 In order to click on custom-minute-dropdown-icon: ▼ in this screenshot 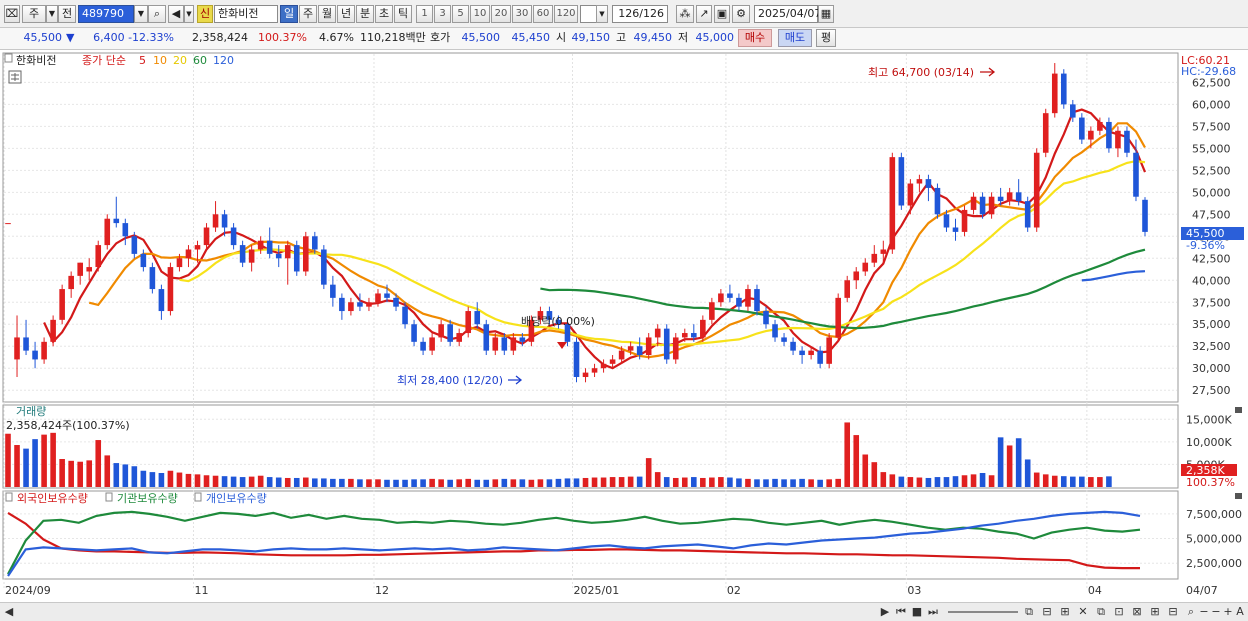, I will do `click(602, 14)`.